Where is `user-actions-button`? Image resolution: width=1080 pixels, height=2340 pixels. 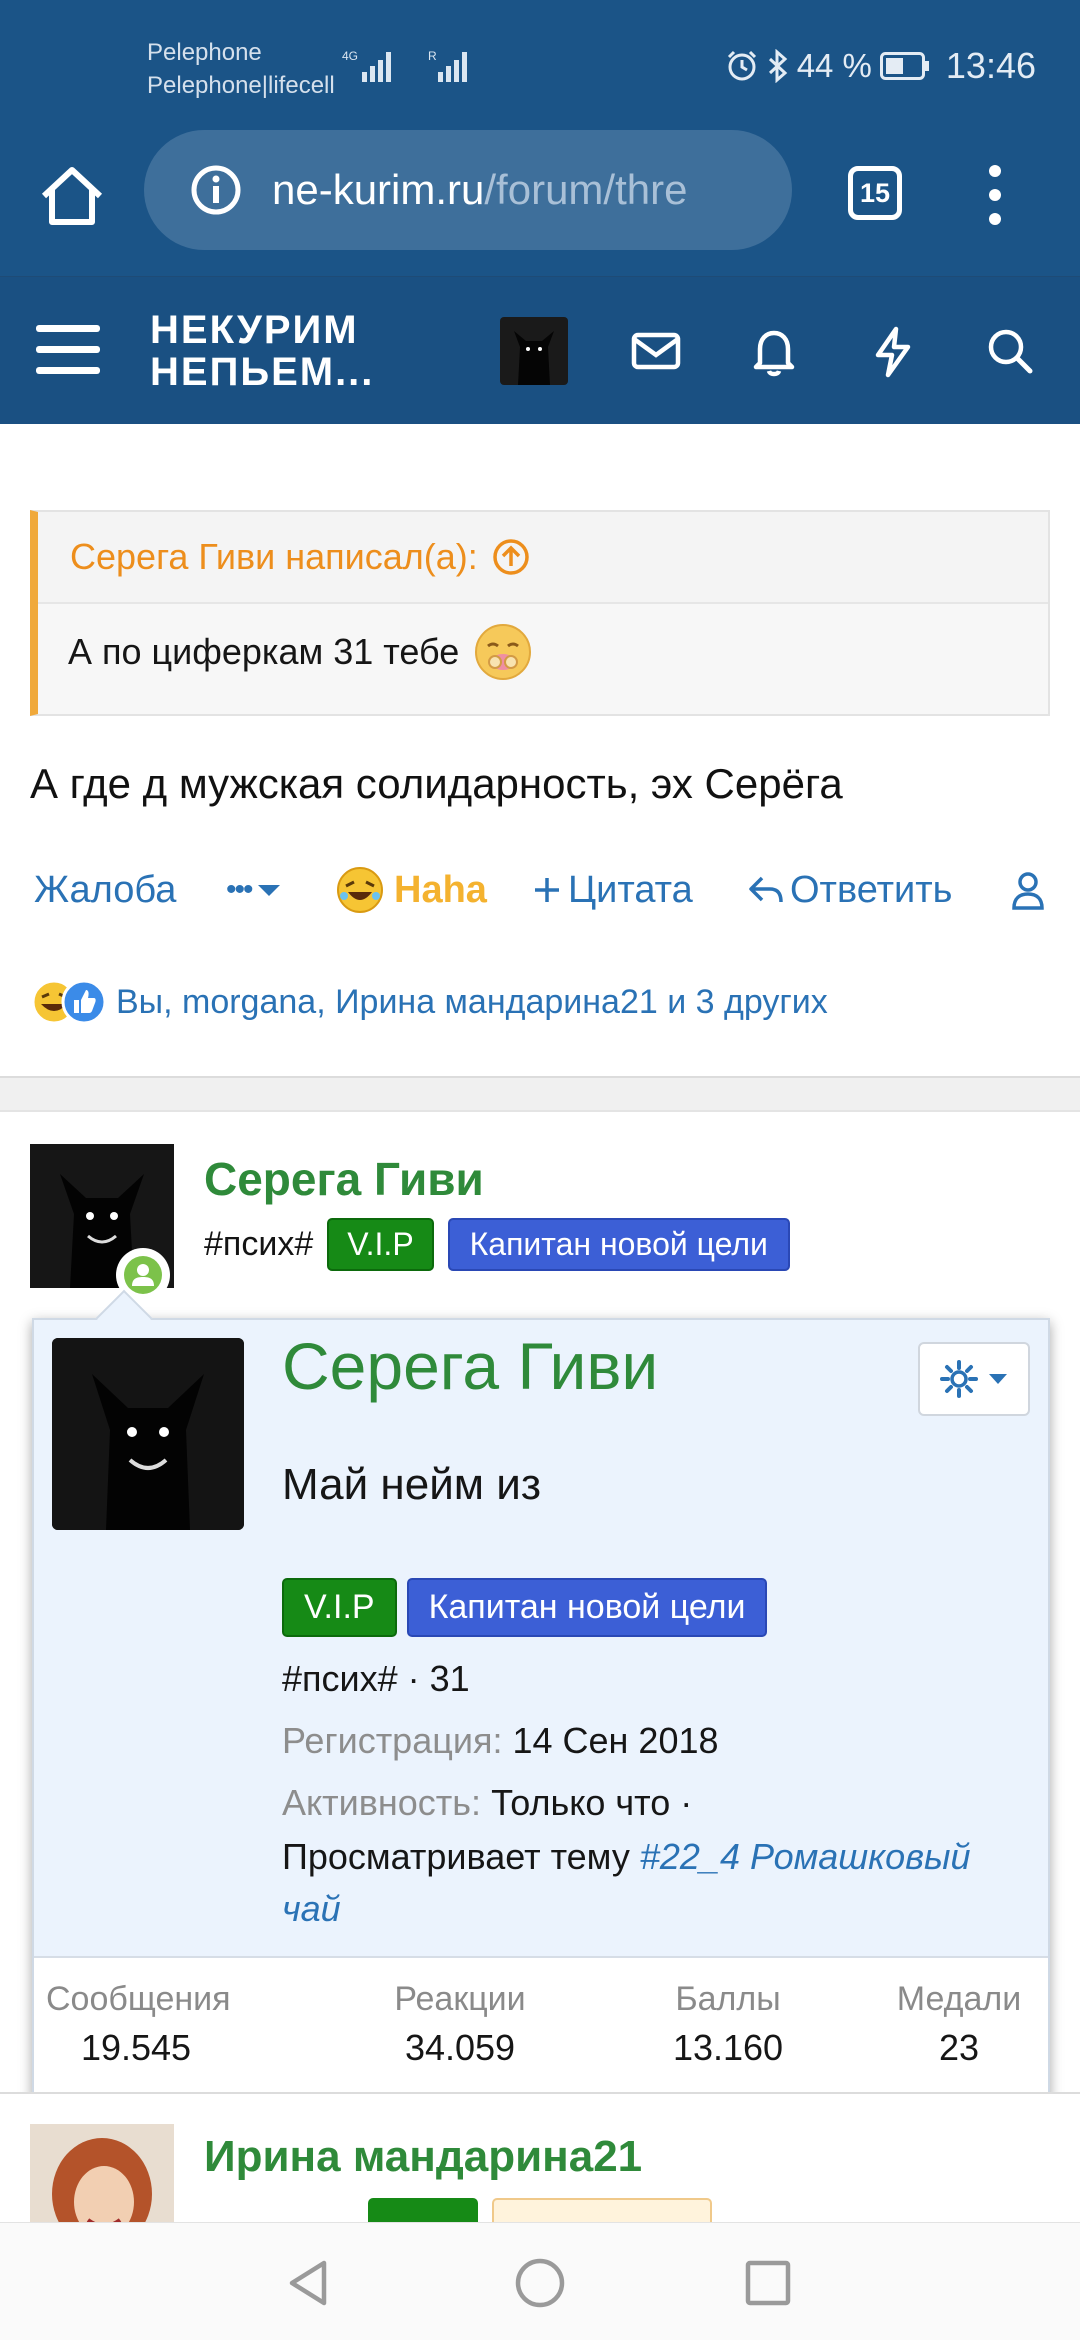 user-actions-button is located at coordinates (1028, 890).